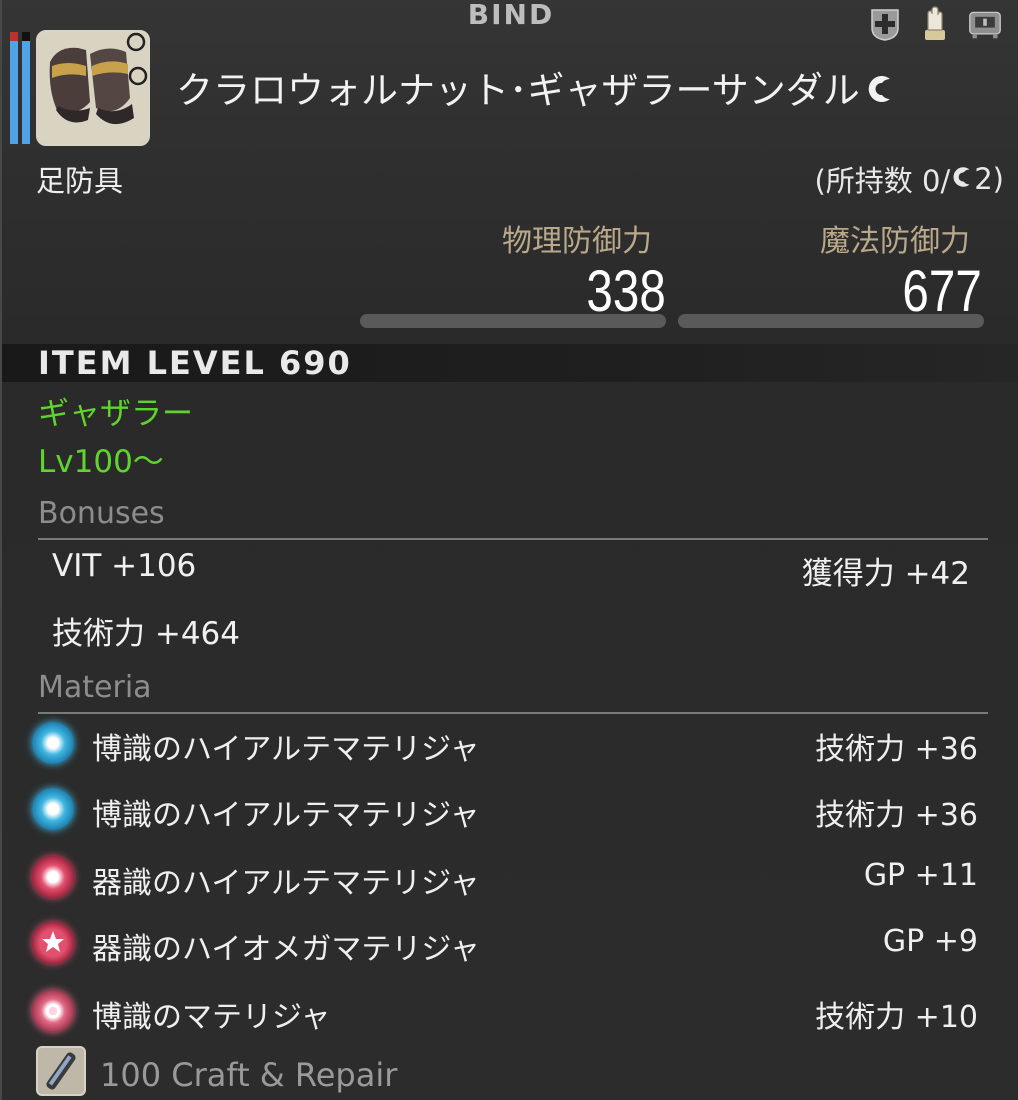 The height and width of the screenshot is (1100, 1018). Describe the element at coordinates (115, 414) in the screenshot. I see `class-job: ギャザラー` at that location.